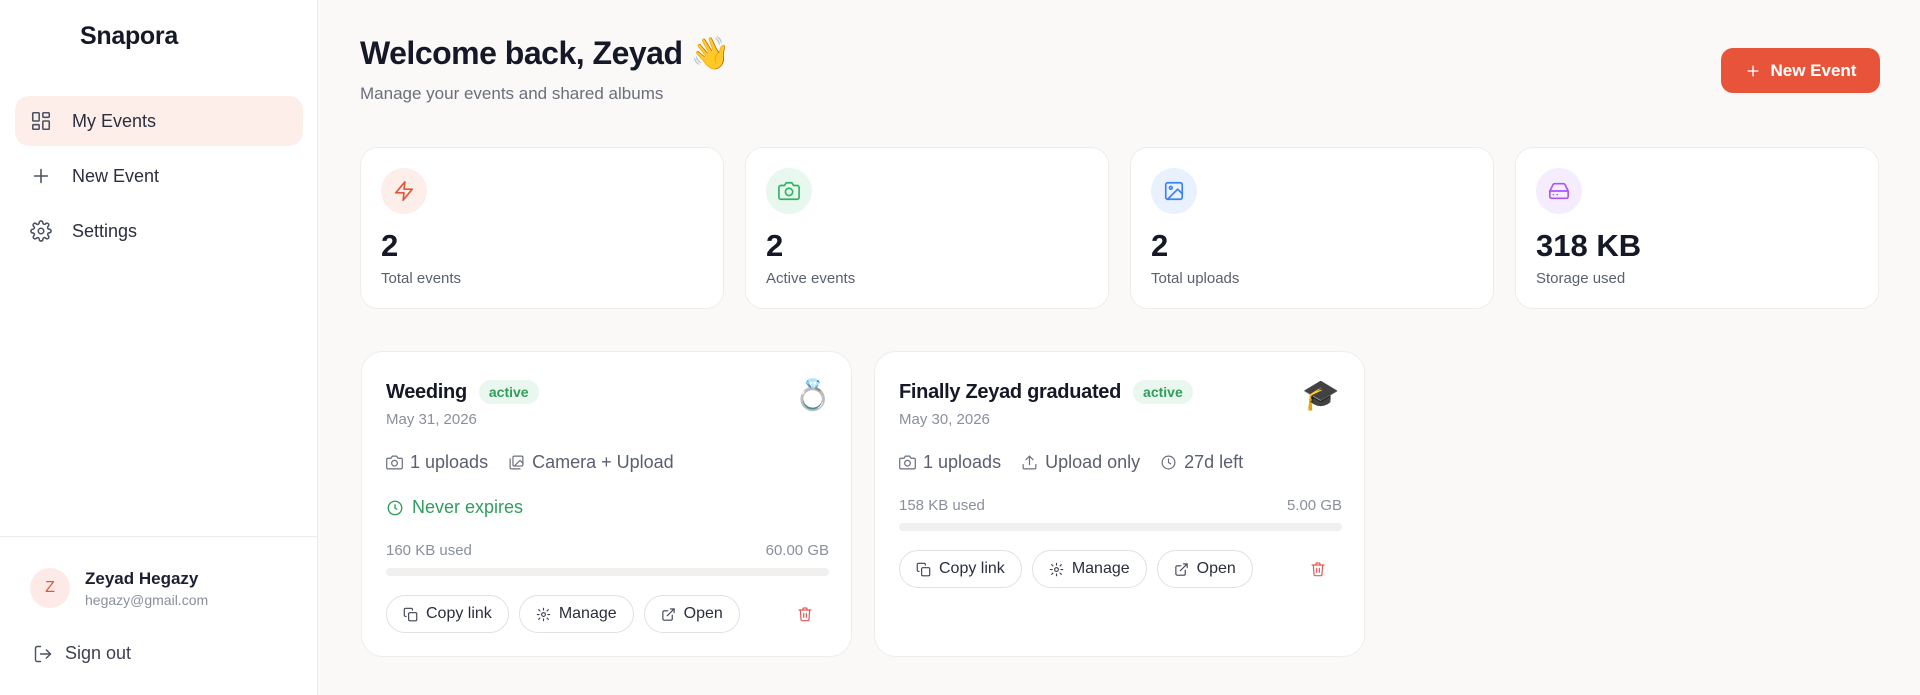  What do you see at coordinates (944, 419) in the screenshot?
I see `event-date: May 30, 2026` at bounding box center [944, 419].